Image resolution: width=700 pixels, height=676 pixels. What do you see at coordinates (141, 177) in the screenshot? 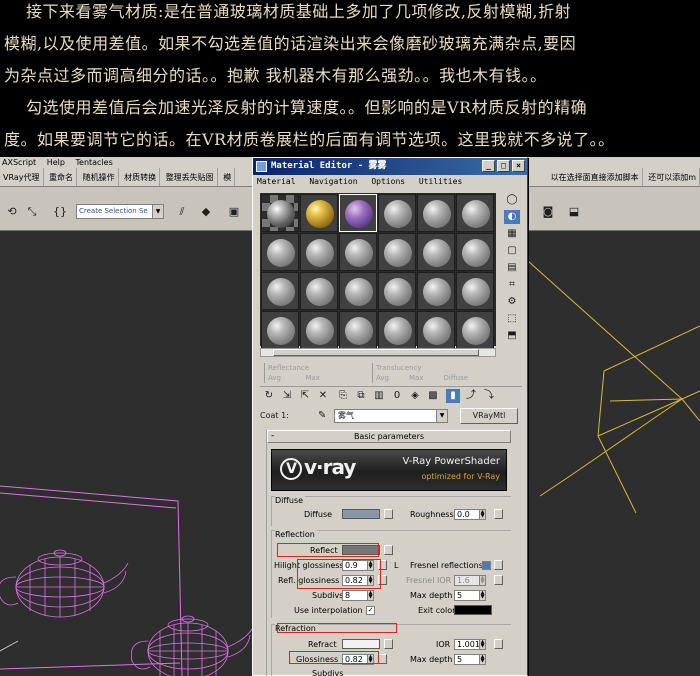
I see `tb-material-convert: 材质转换` at bounding box center [141, 177].